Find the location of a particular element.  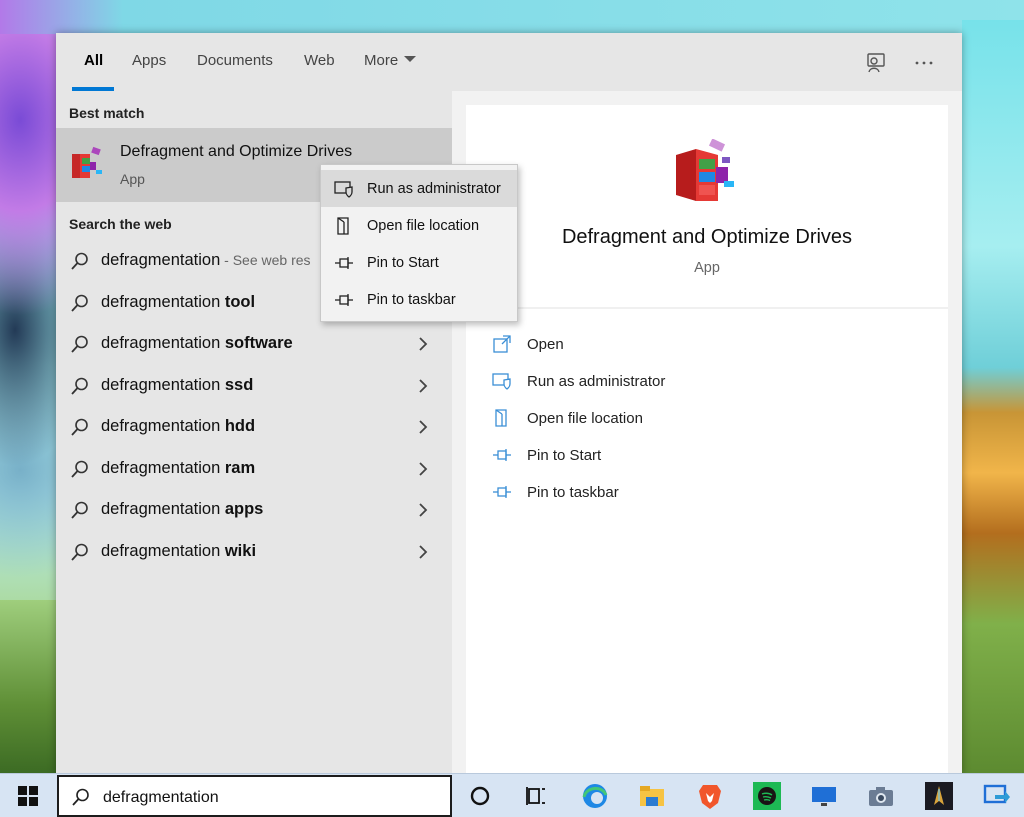

ctx-label: Open file location is located at coordinates (423, 226).